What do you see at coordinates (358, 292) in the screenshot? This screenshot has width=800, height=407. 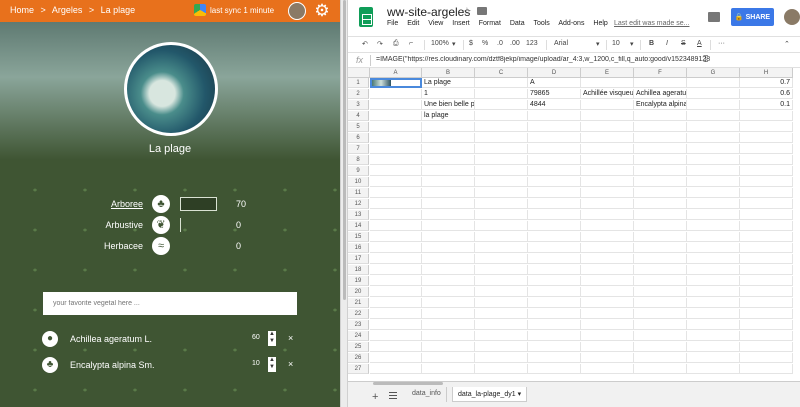 I see `row-header: 20` at bounding box center [358, 292].